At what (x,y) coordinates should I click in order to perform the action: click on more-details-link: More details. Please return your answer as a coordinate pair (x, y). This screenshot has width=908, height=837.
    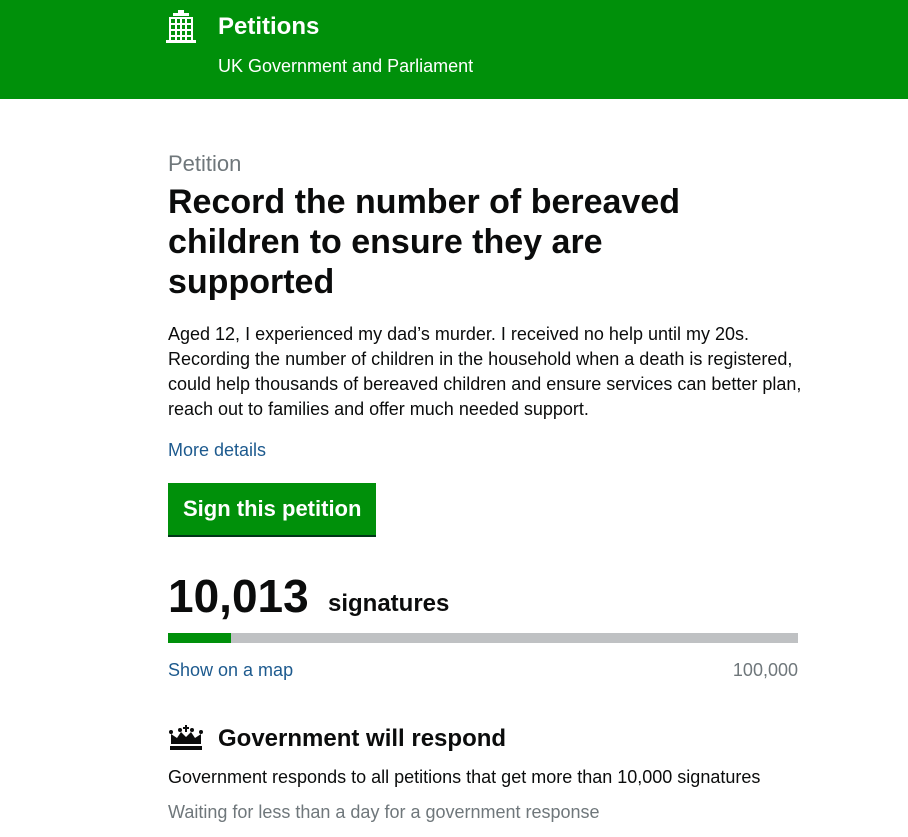
    Looking at the image, I should click on (217, 450).